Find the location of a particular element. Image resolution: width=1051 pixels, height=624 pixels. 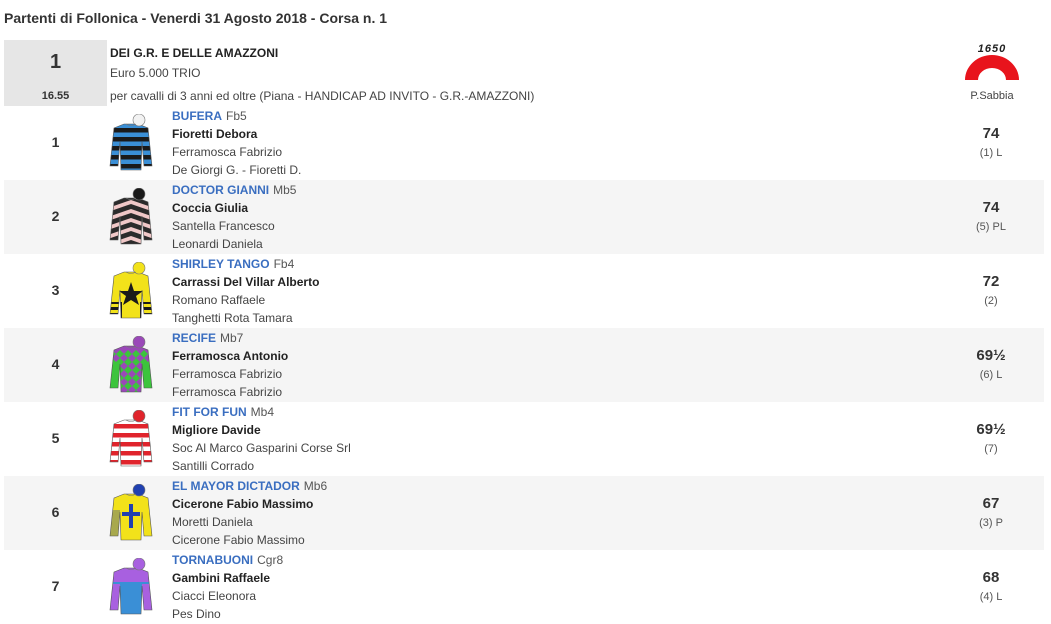

runner-number: 2 is located at coordinates (55, 216).